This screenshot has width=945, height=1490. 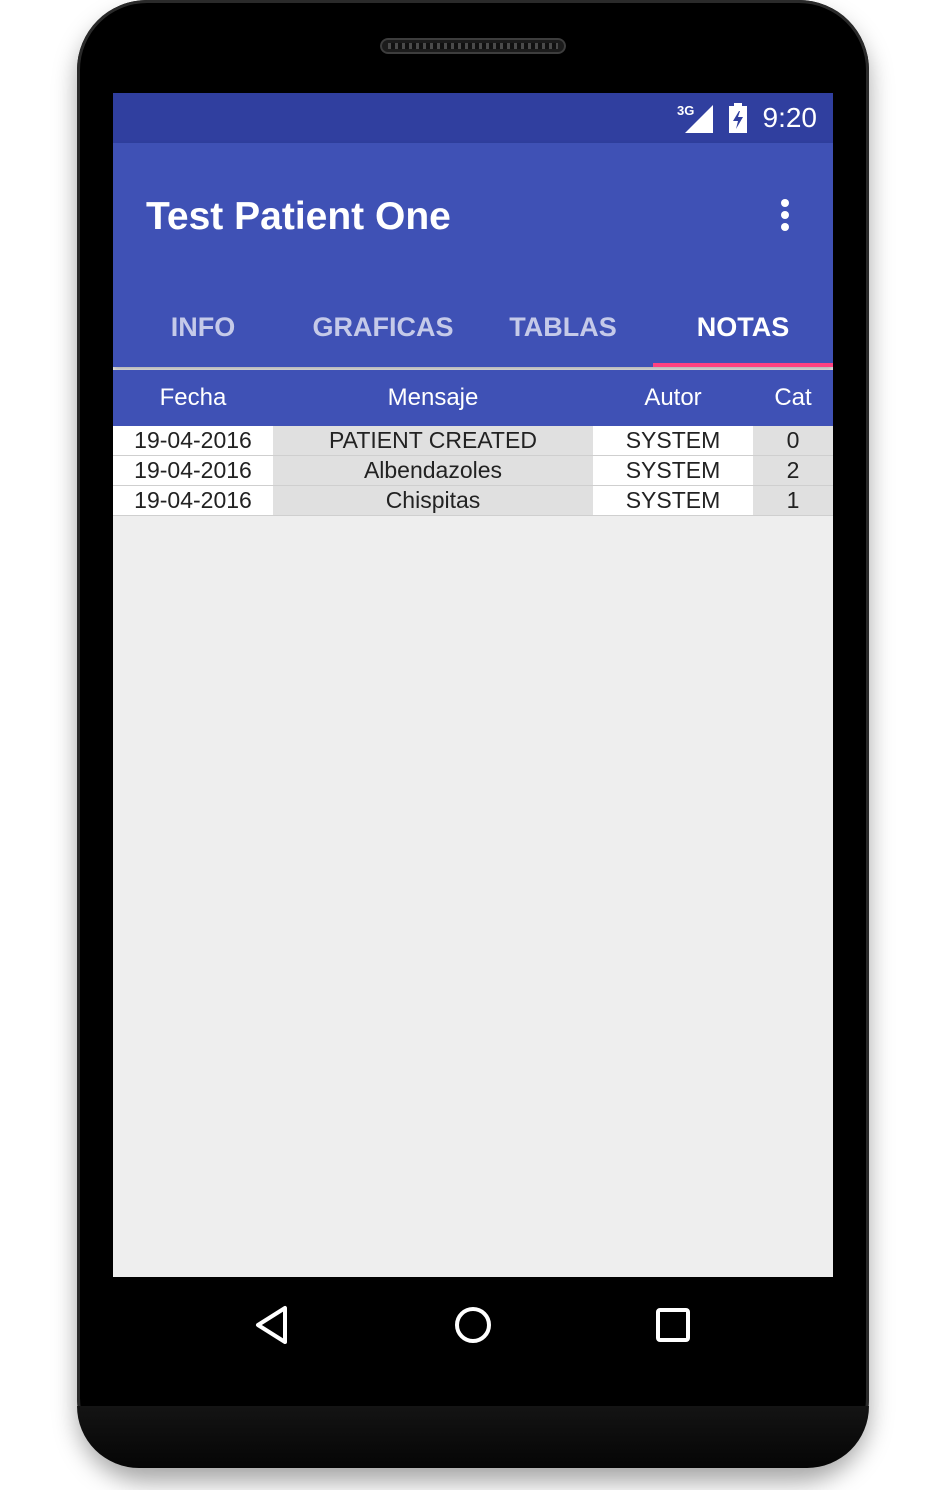 What do you see at coordinates (673, 398) in the screenshot?
I see `column-header-autor: Autor` at bounding box center [673, 398].